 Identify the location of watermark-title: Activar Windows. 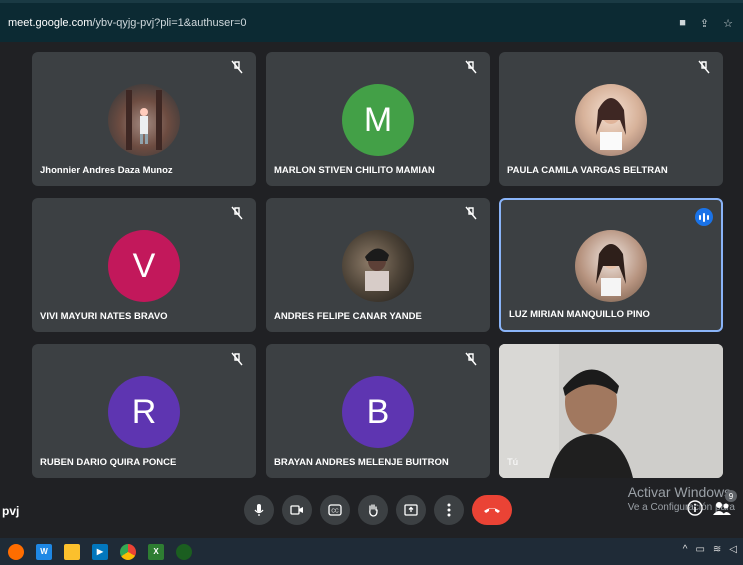
(679, 492).